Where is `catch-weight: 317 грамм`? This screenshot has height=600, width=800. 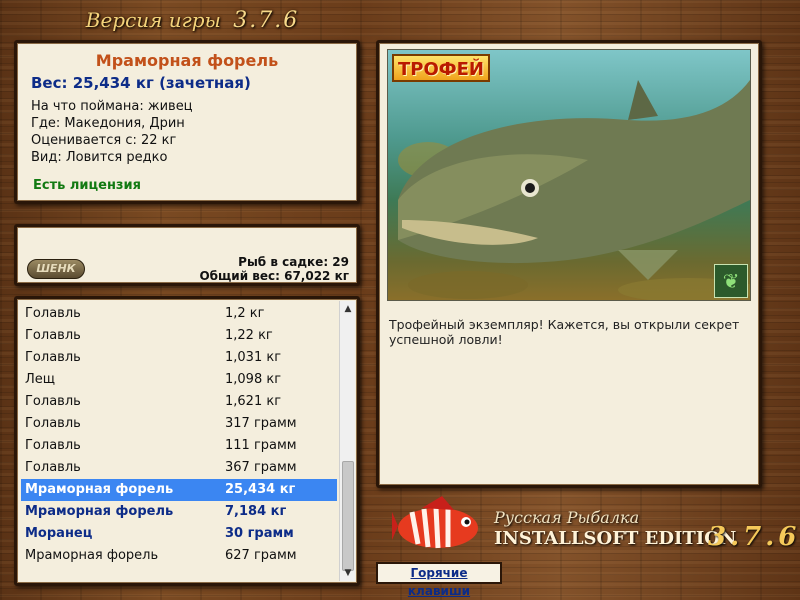
catch-weight: 317 грамм is located at coordinates (261, 423).